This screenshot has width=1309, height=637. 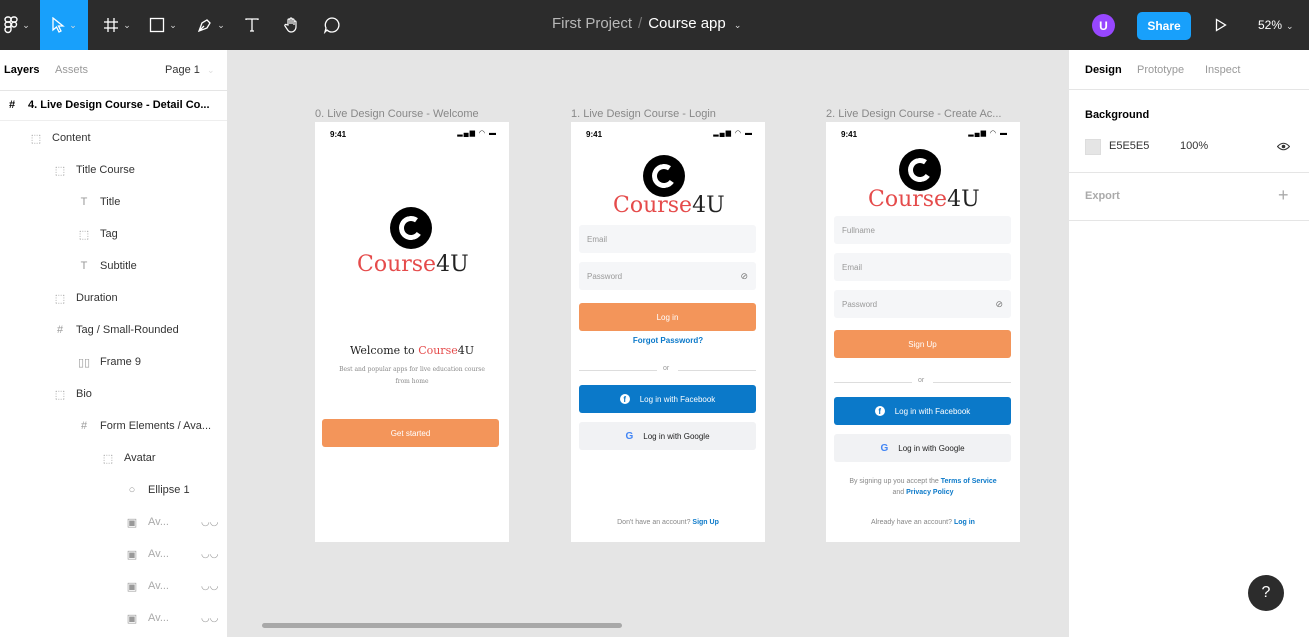 What do you see at coordinates (410, 433) in the screenshot?
I see `get-started-button: Get started` at bounding box center [410, 433].